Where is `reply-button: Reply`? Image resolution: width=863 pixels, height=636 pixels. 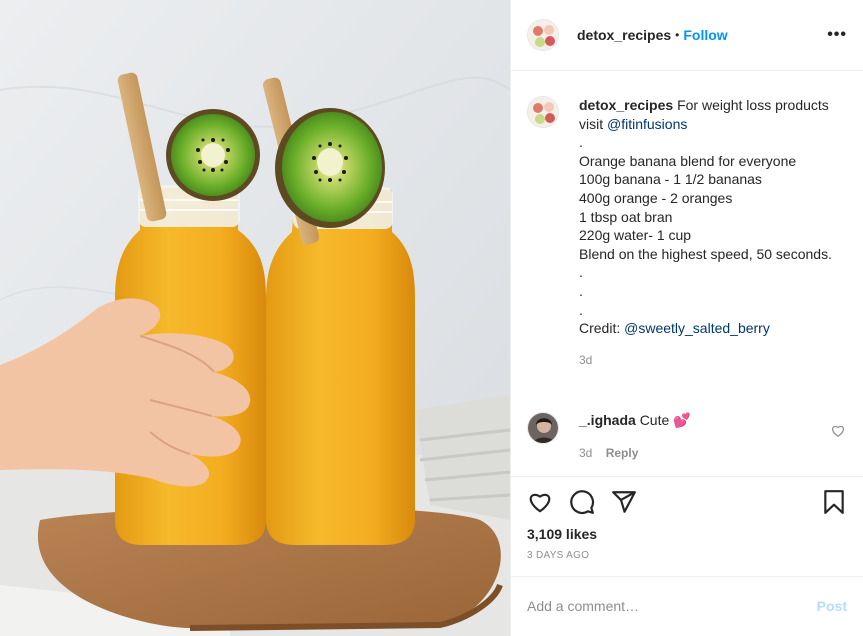
reply-button: Reply is located at coordinates (622, 453).